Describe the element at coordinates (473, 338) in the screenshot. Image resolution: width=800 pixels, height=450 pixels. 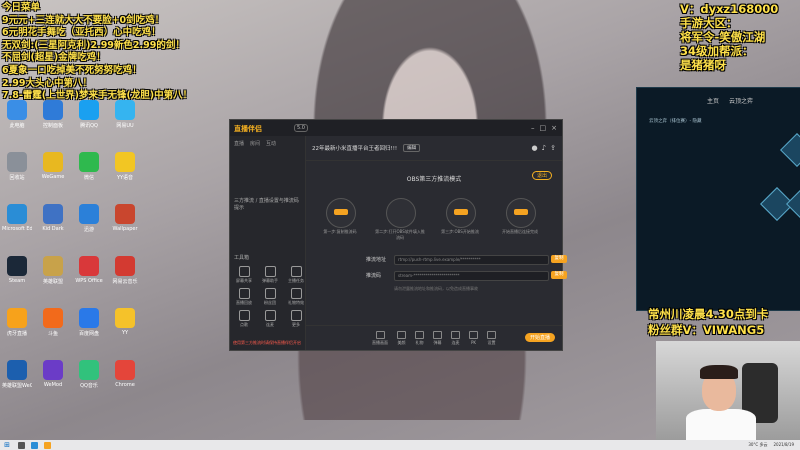
I see `toolbar-item: PK` at that location.